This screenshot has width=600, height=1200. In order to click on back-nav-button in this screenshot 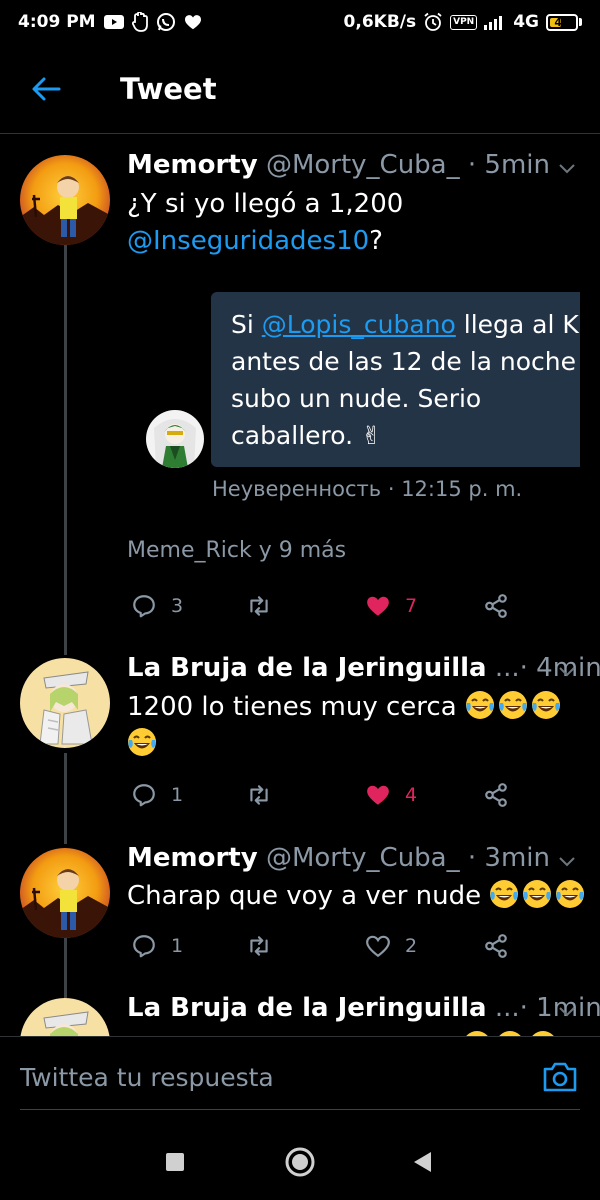, I will do `click(422, 1162)`.